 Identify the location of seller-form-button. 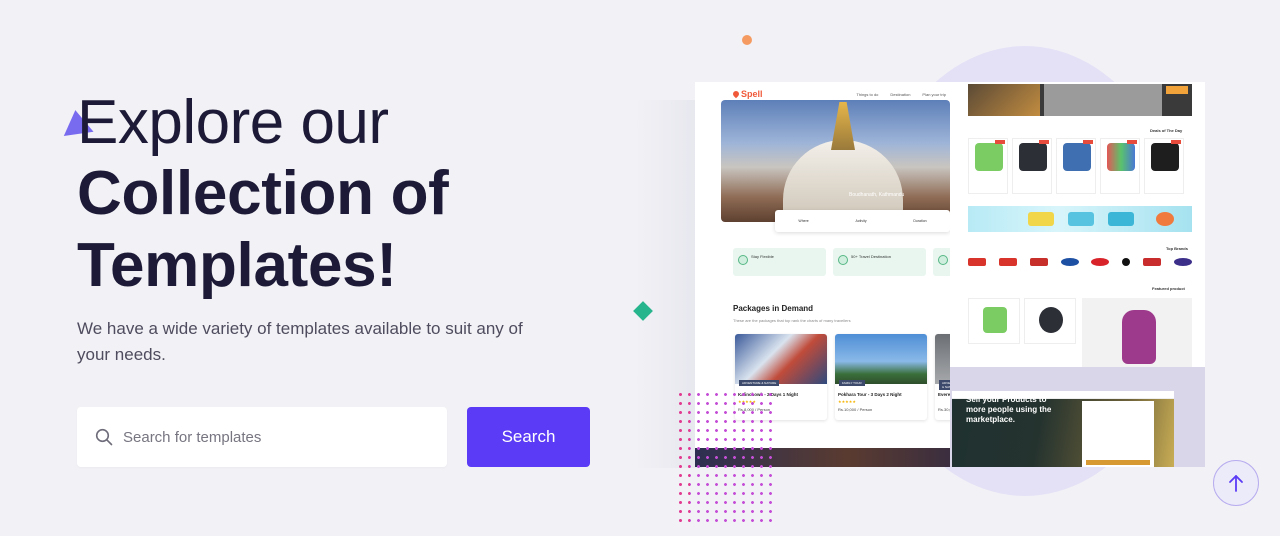
(1118, 462).